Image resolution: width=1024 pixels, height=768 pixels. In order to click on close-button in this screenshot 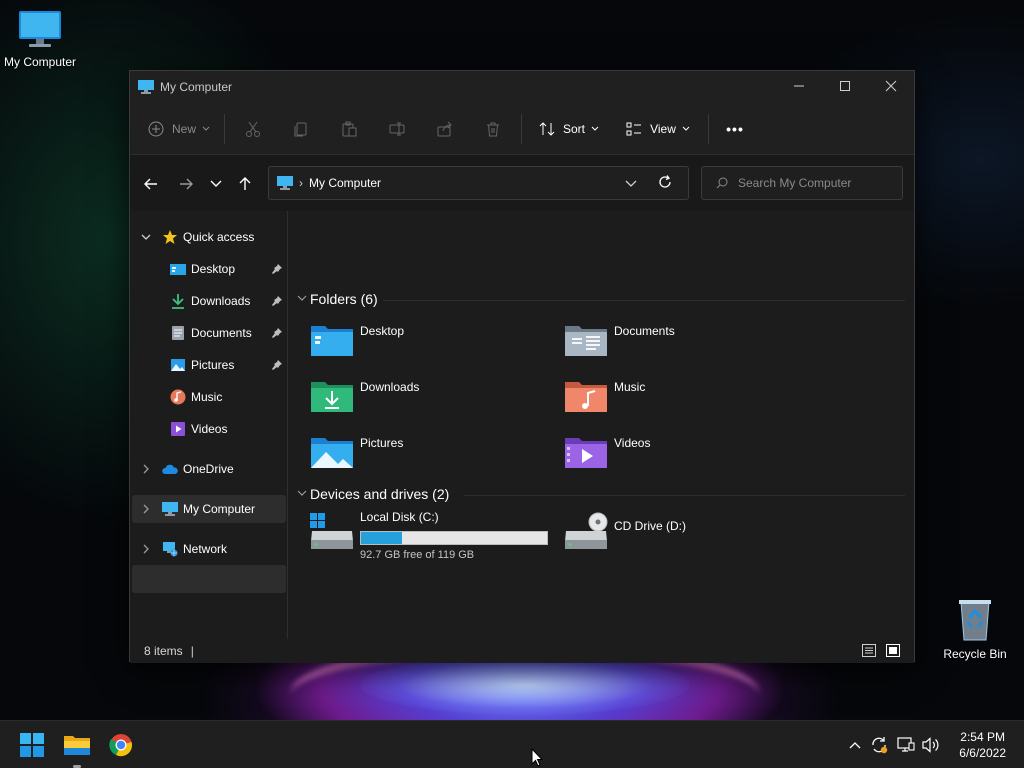, I will do `click(891, 86)`.